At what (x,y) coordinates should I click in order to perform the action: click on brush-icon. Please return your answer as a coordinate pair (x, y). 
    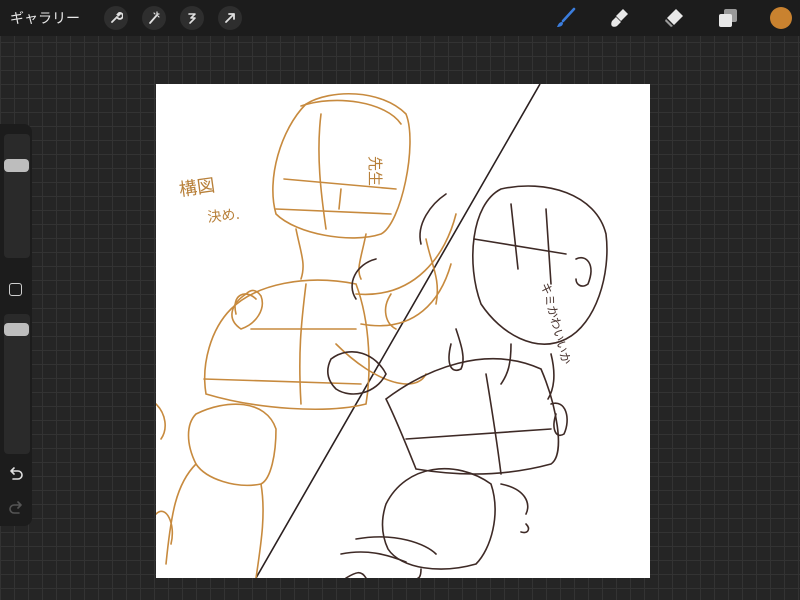
    Looking at the image, I should click on (566, 17).